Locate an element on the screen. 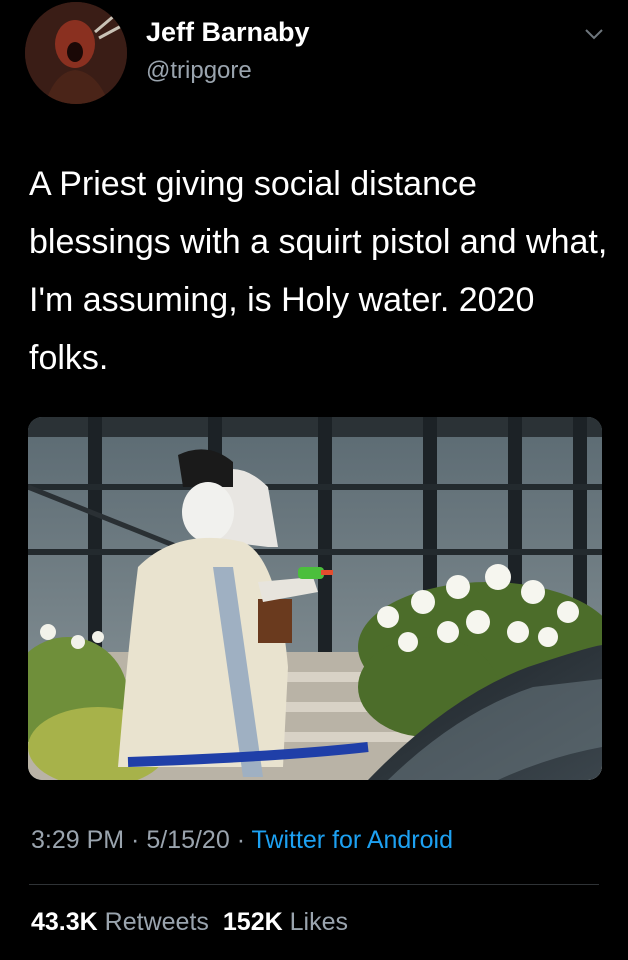 This screenshot has width=628, height=960. tweet-date: 5/15/20 is located at coordinates (187, 840).